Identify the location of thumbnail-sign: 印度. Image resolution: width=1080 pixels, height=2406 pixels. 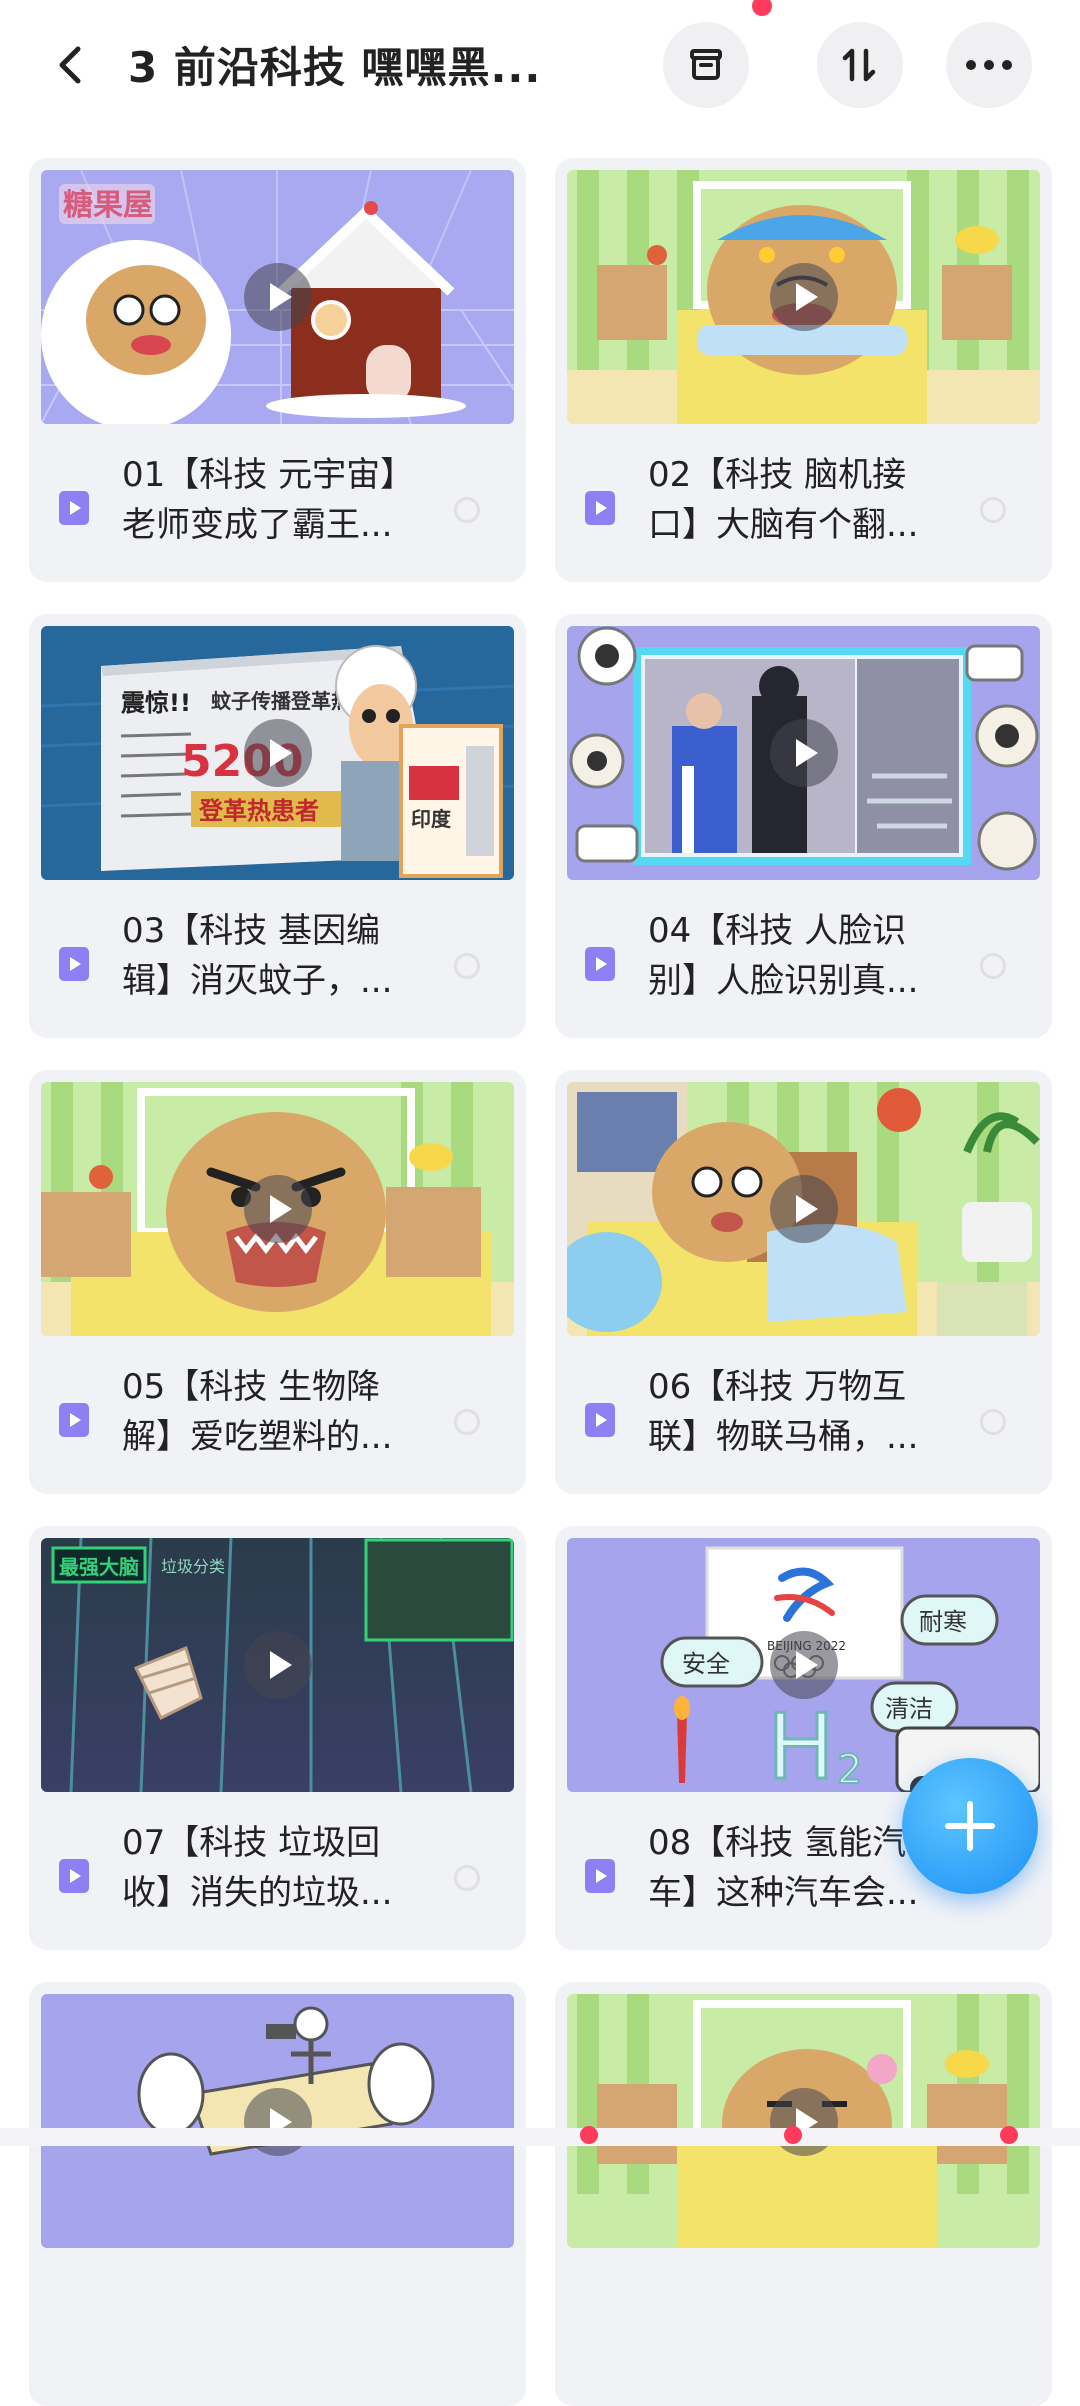
(431, 819).